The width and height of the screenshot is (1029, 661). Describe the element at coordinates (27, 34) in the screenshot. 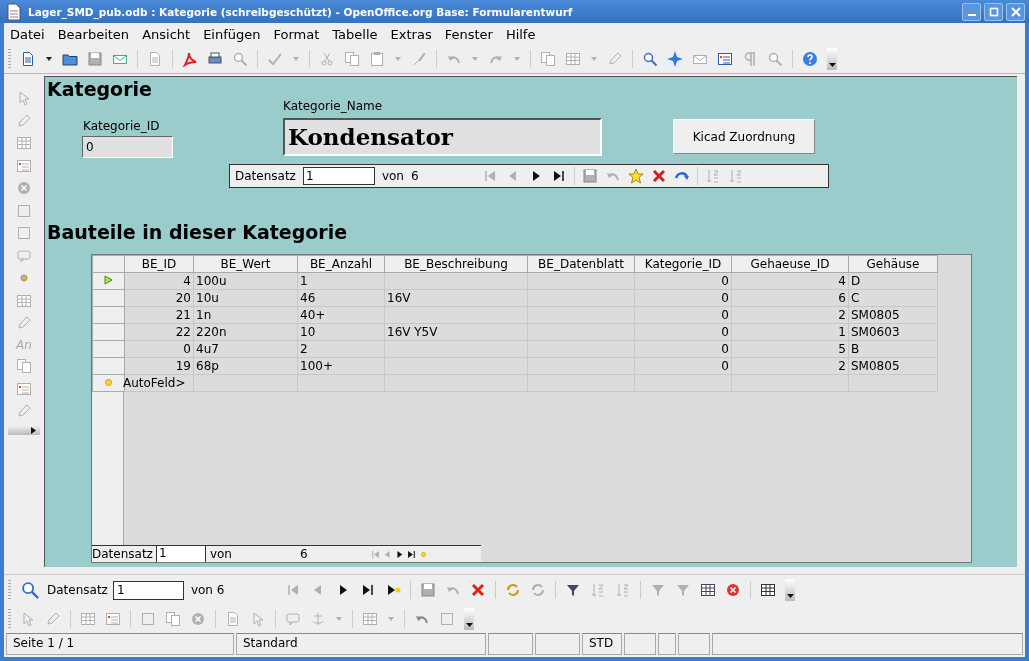

I see `menu-item: Datei` at that location.